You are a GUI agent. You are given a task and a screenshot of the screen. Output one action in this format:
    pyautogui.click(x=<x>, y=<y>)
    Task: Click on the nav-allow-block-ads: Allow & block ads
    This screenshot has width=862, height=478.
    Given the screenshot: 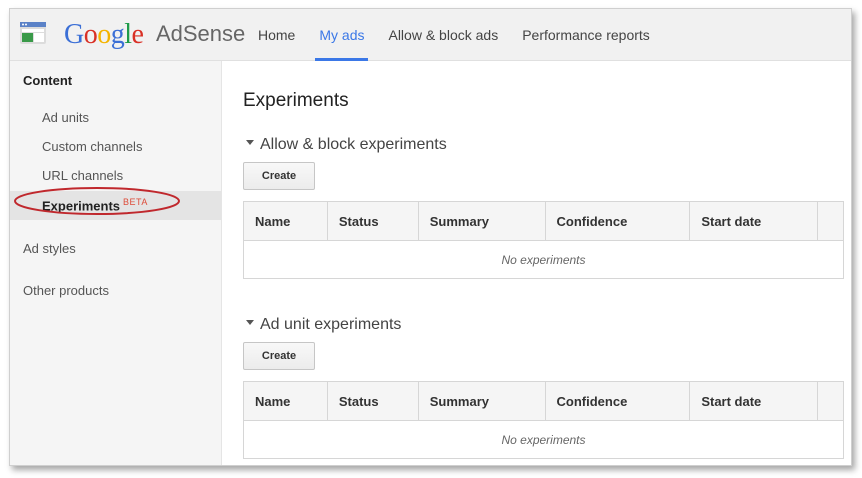 What is the action you would take?
    pyautogui.click(x=443, y=35)
    